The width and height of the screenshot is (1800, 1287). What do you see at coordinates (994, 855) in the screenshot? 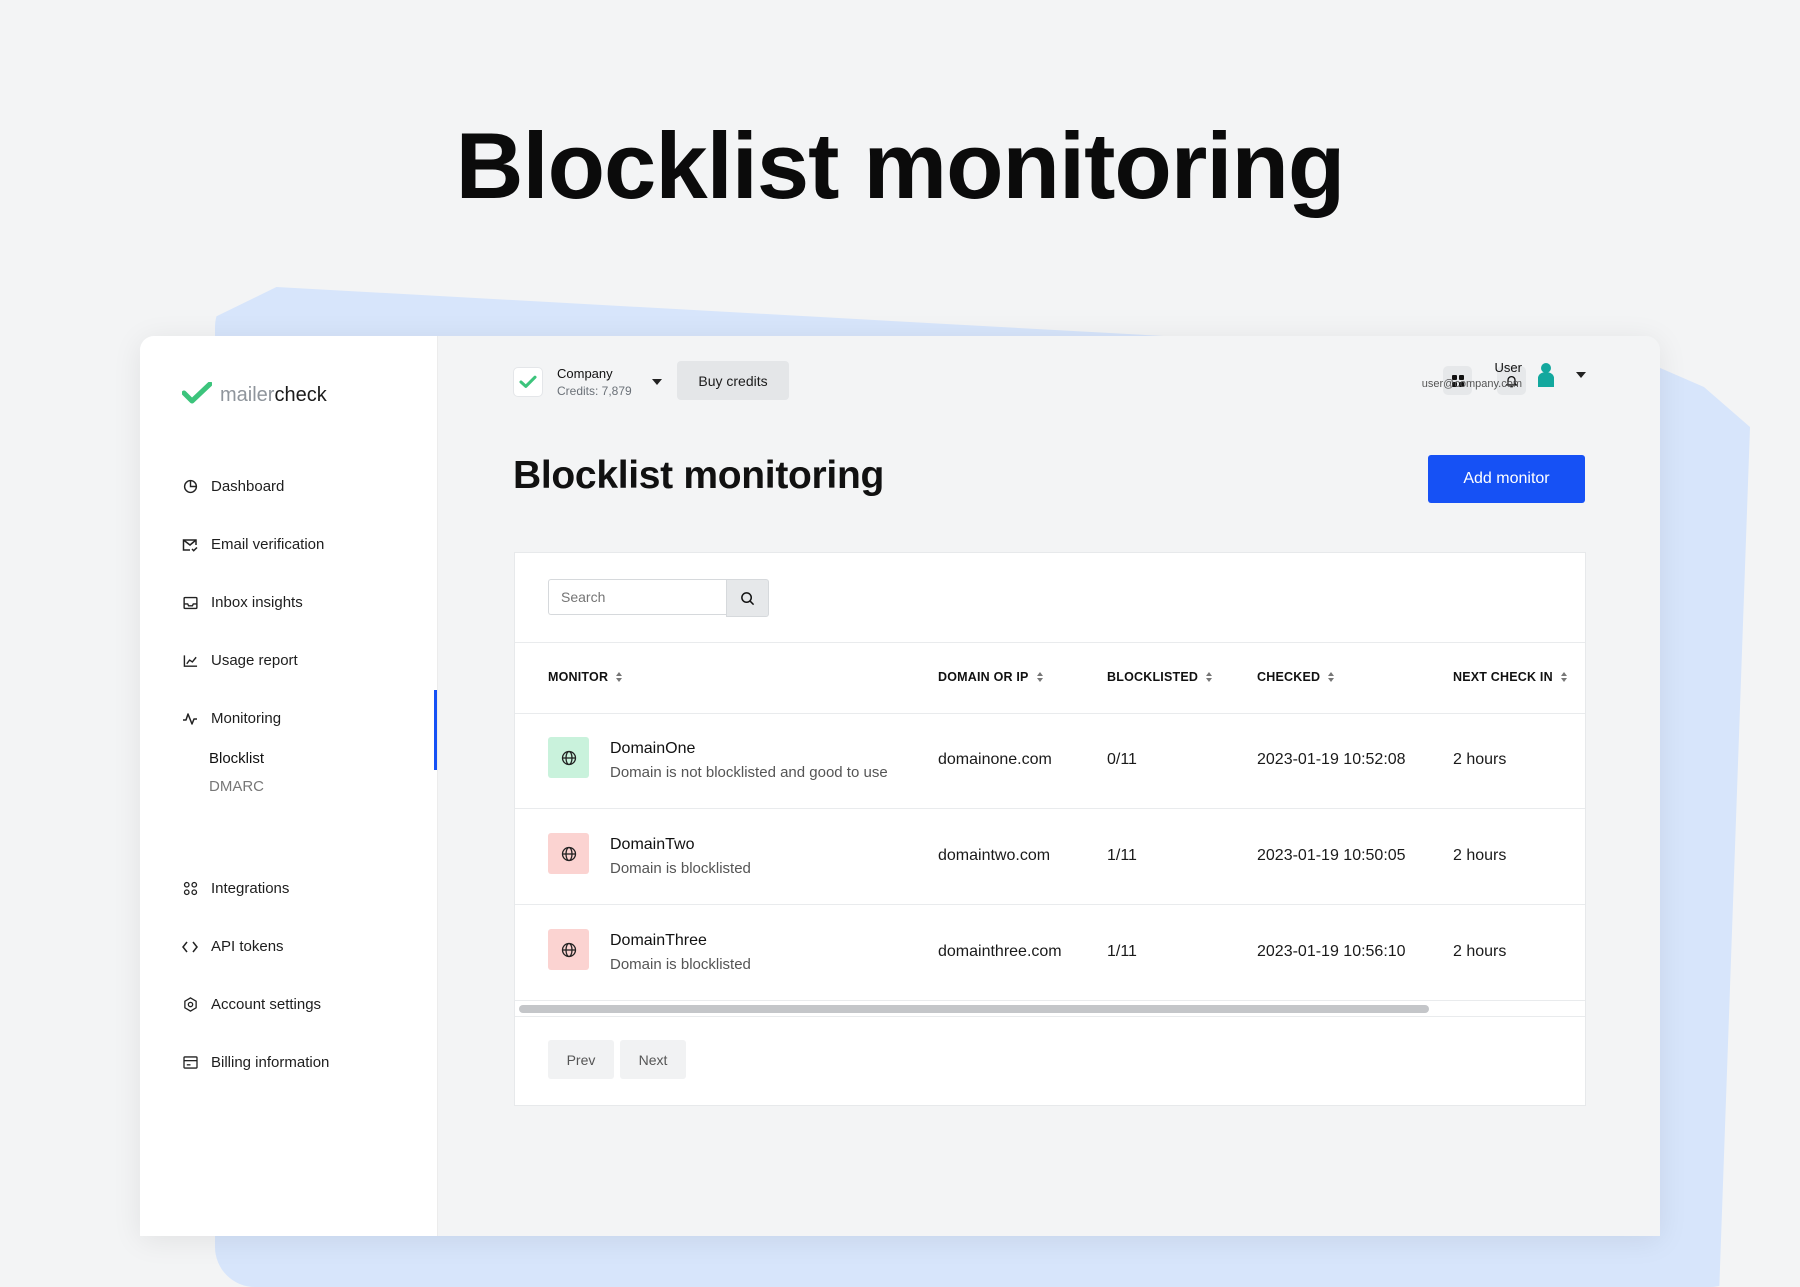
I see `domain-cell: domaintwo.com` at bounding box center [994, 855].